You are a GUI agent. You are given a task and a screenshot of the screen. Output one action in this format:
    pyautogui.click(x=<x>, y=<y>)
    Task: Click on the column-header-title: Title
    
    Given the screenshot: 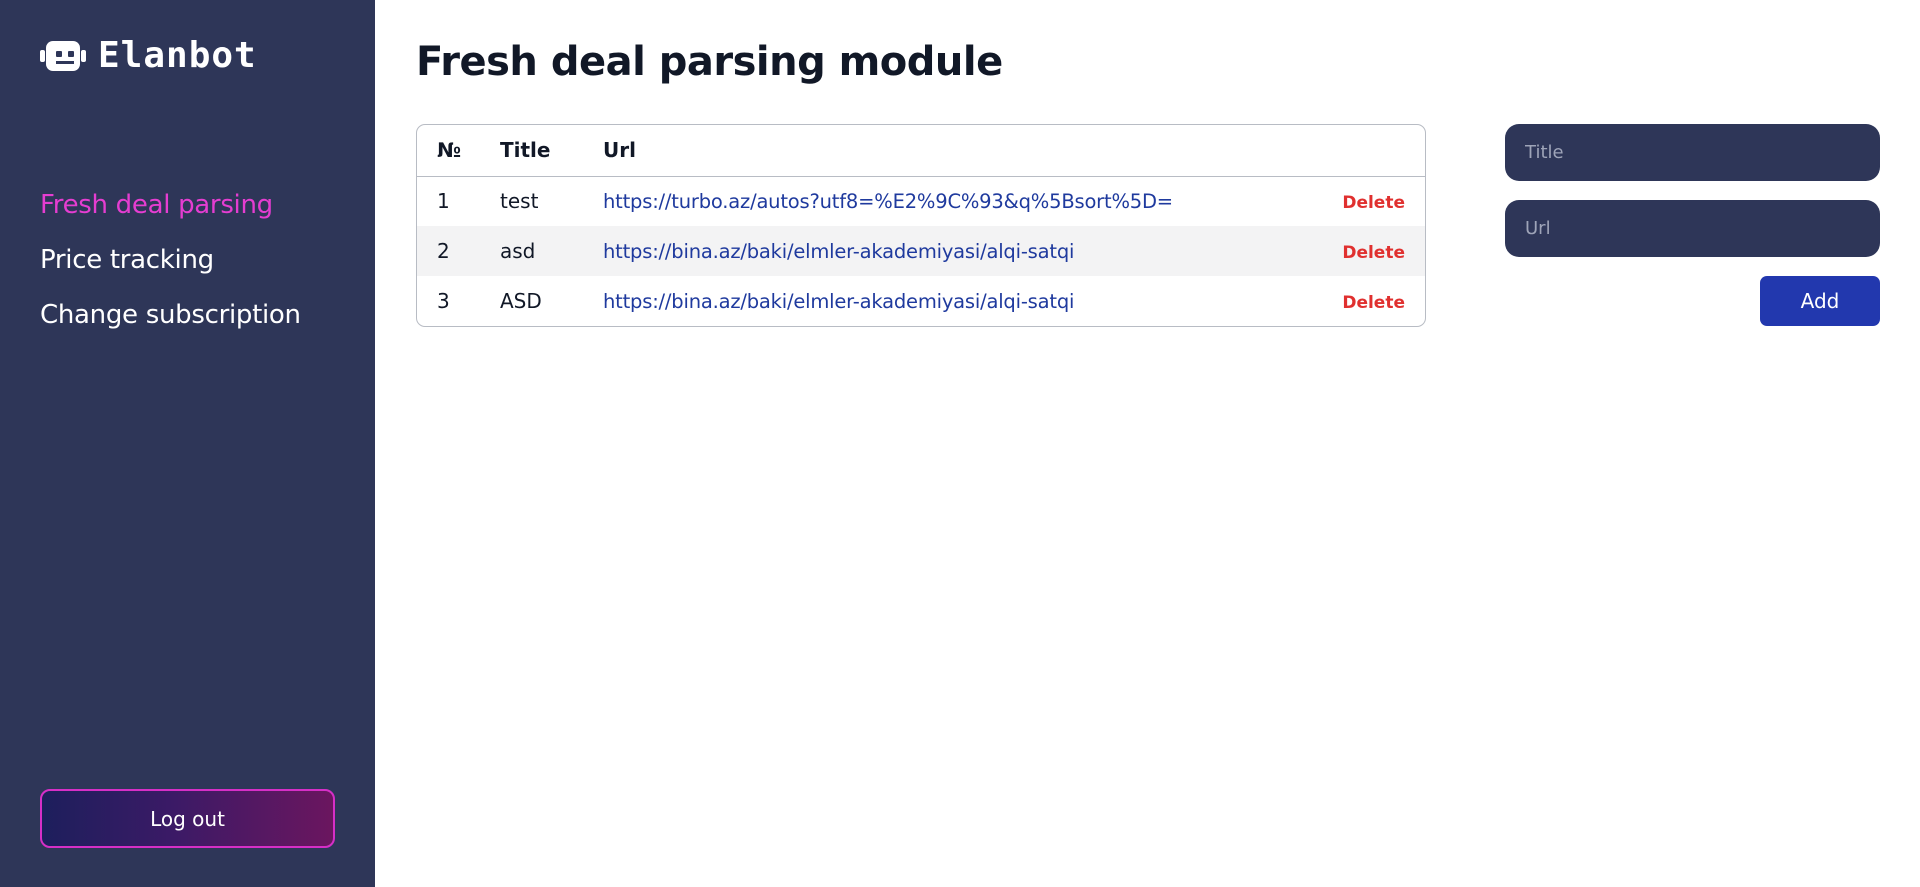 What is the action you would take?
    pyautogui.click(x=525, y=150)
    